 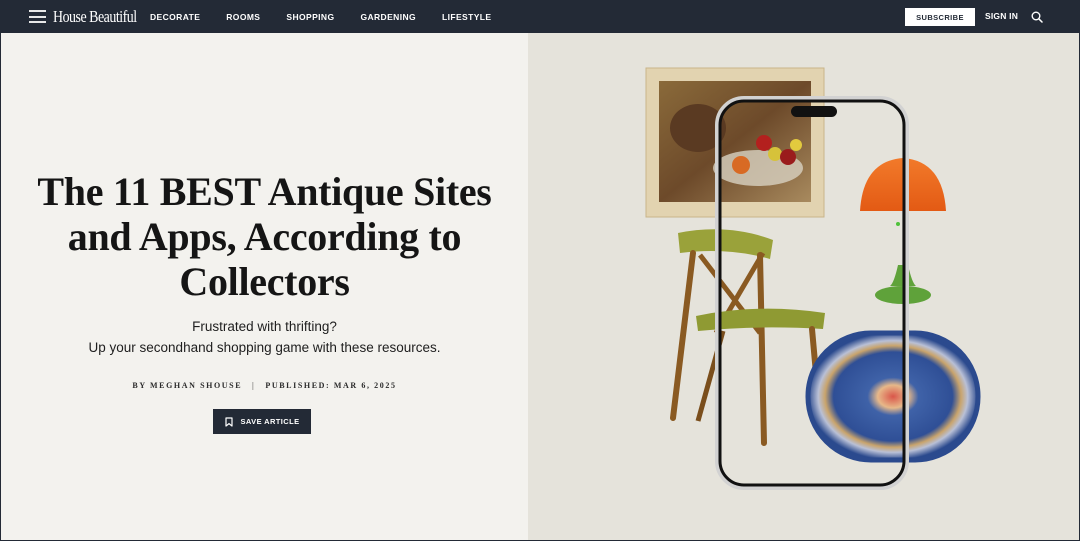 I want to click on hamburger-icon, so click(x=37, y=16).